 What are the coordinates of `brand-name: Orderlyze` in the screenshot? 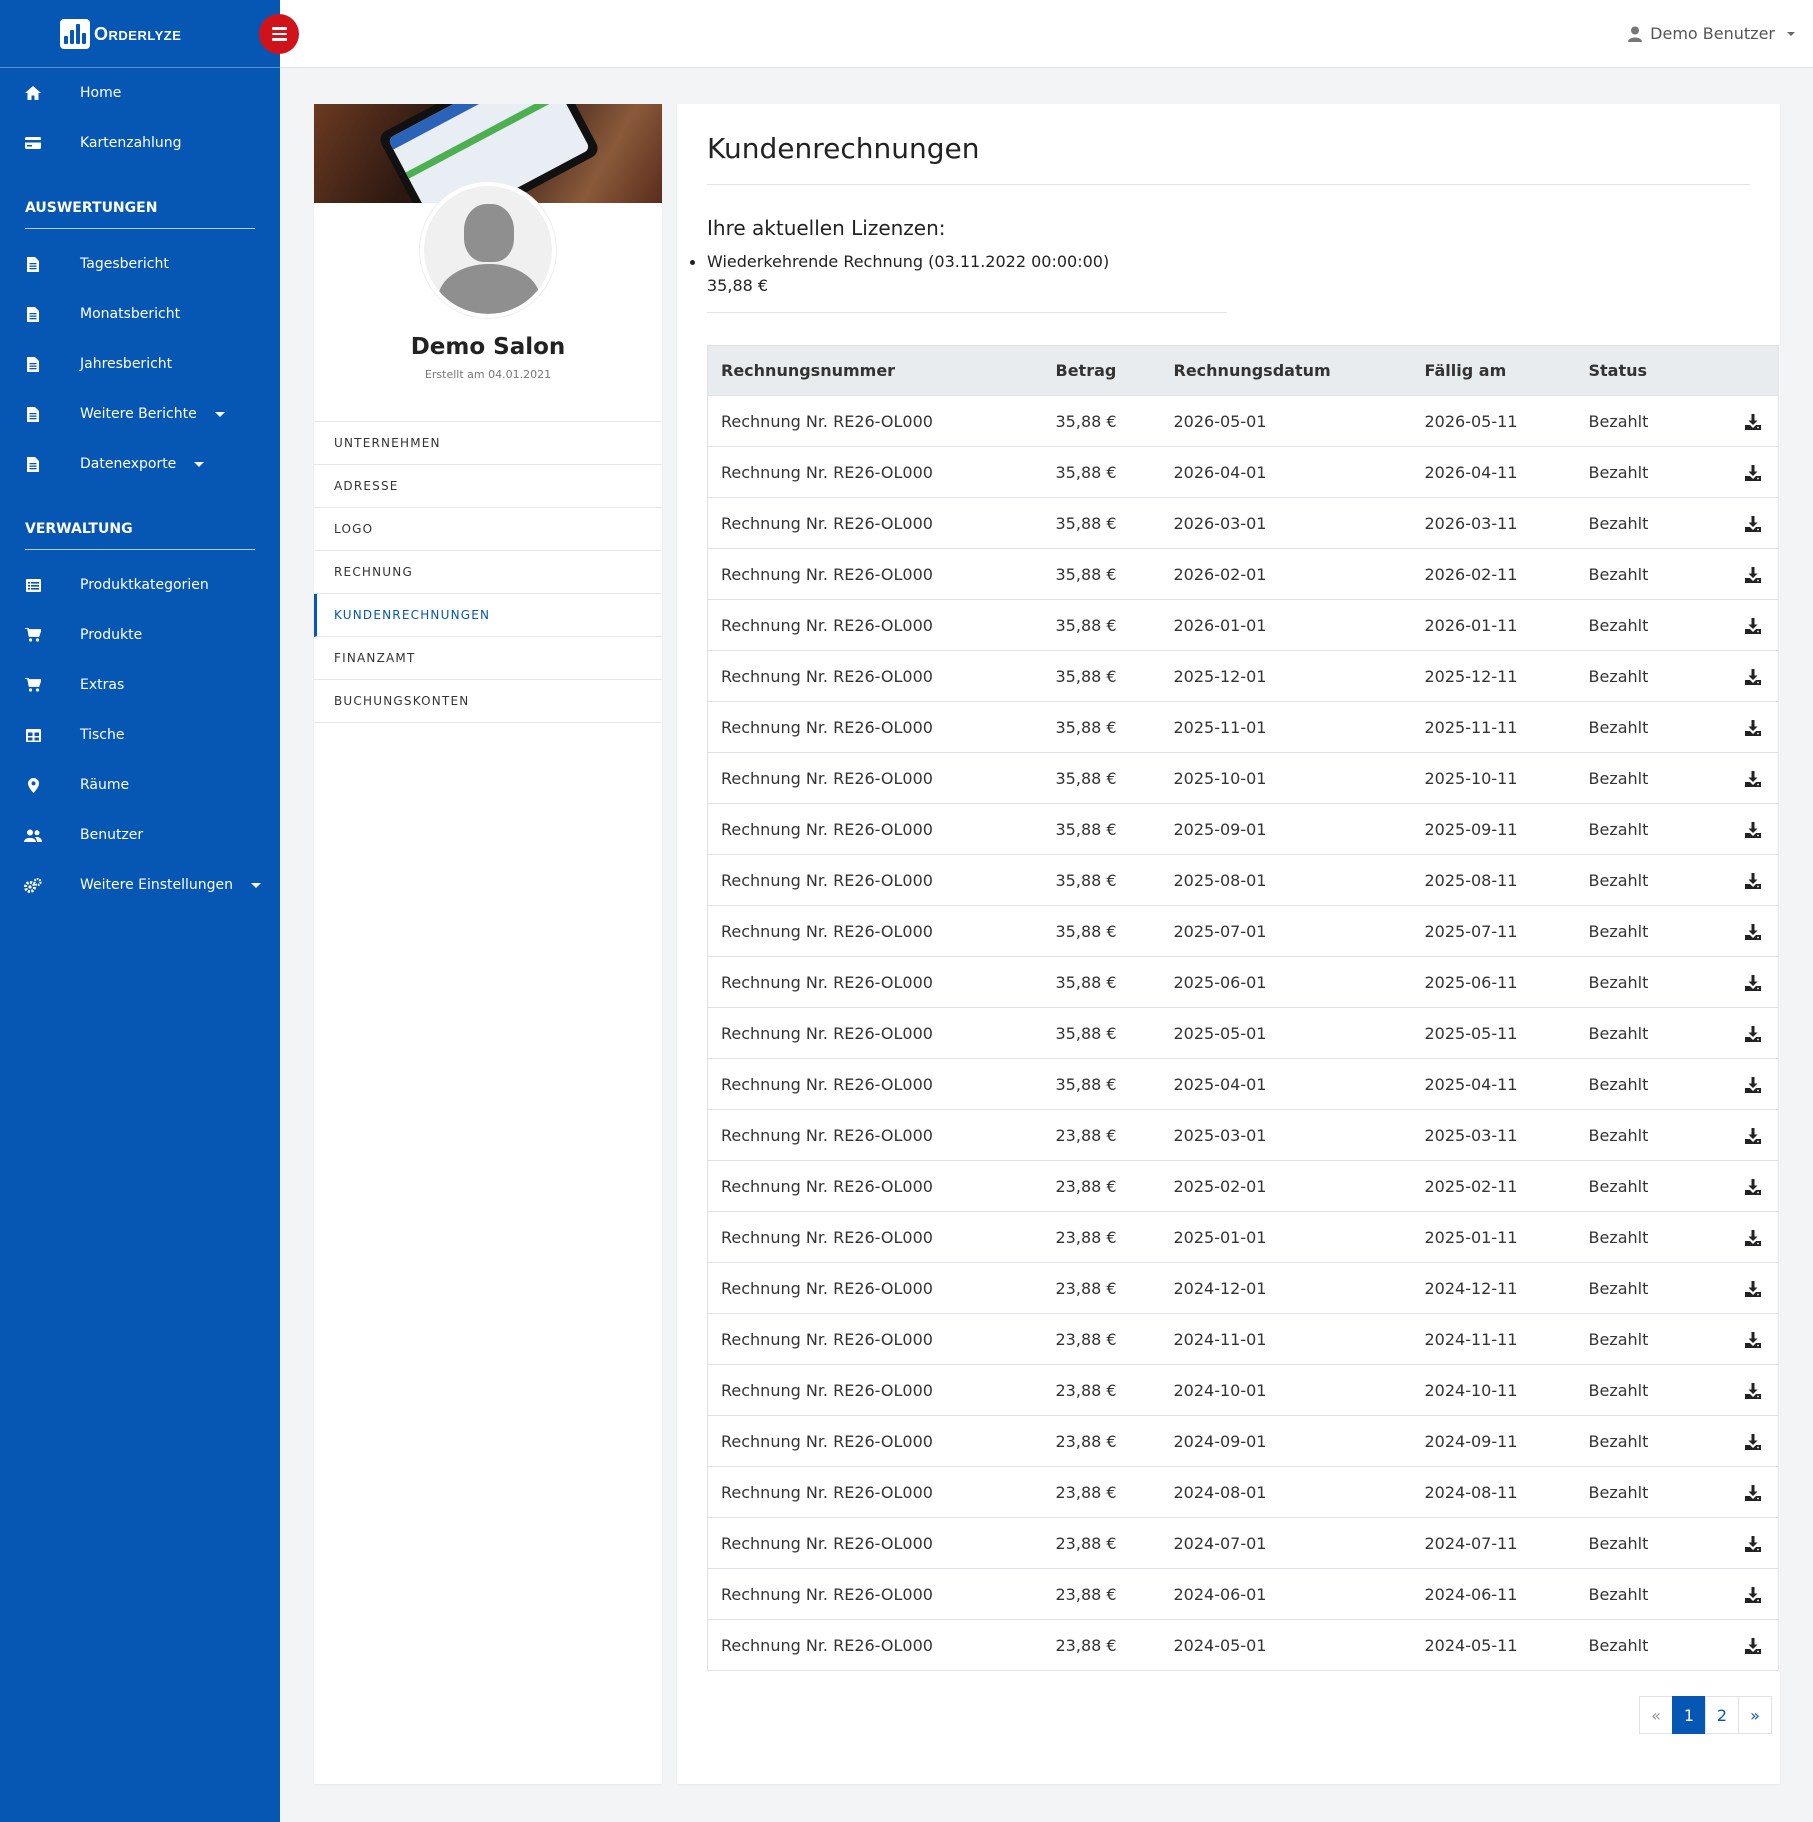 It's located at (138, 33).